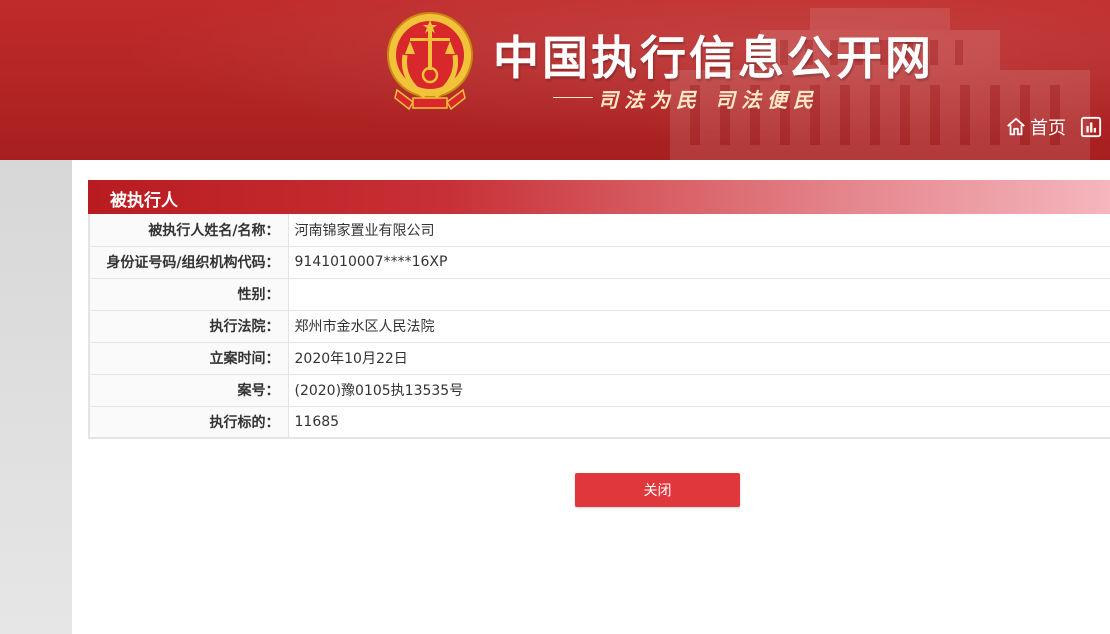 The width and height of the screenshot is (1110, 634). I want to click on row-label: 立案时间：, so click(188, 358).